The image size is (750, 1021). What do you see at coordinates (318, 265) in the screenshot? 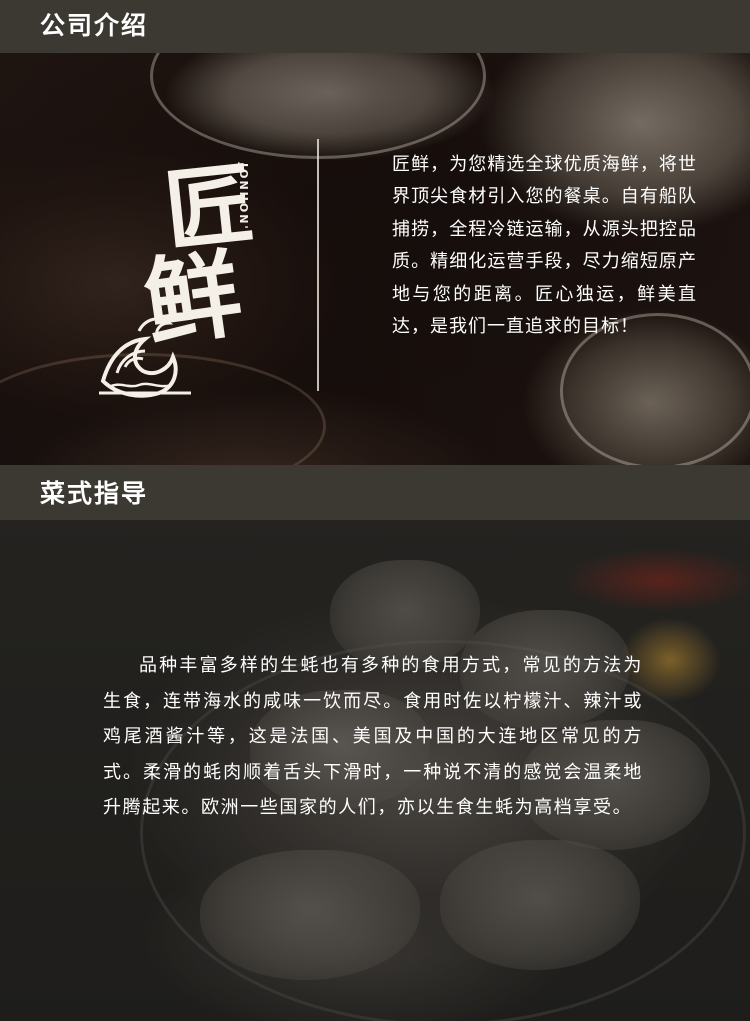
I see `vertical-divider` at bounding box center [318, 265].